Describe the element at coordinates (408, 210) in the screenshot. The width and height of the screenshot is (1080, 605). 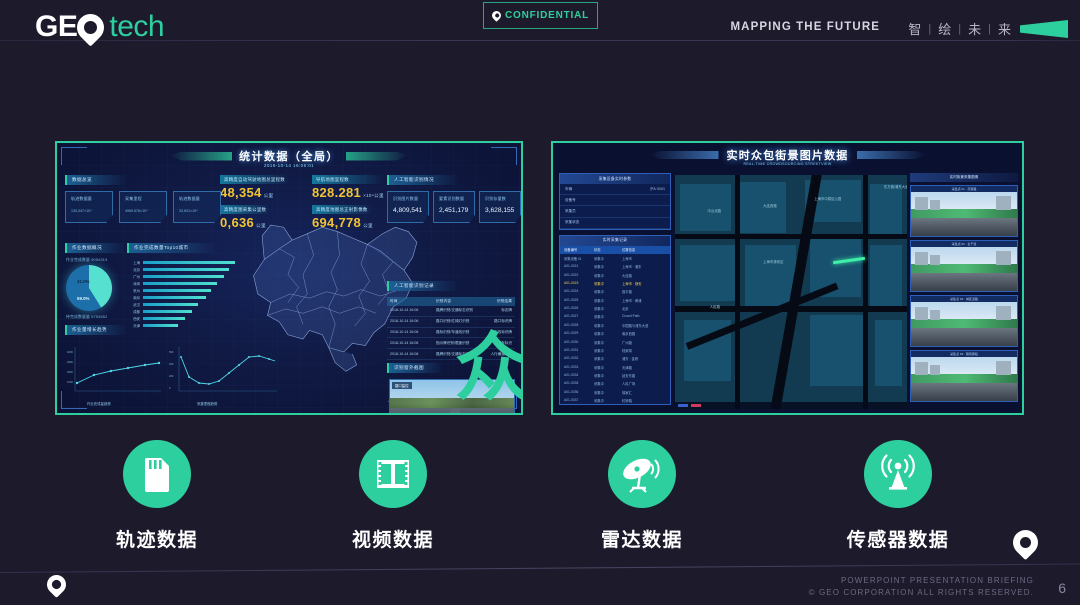
I see `ai-card-value: 4,809,541` at that location.